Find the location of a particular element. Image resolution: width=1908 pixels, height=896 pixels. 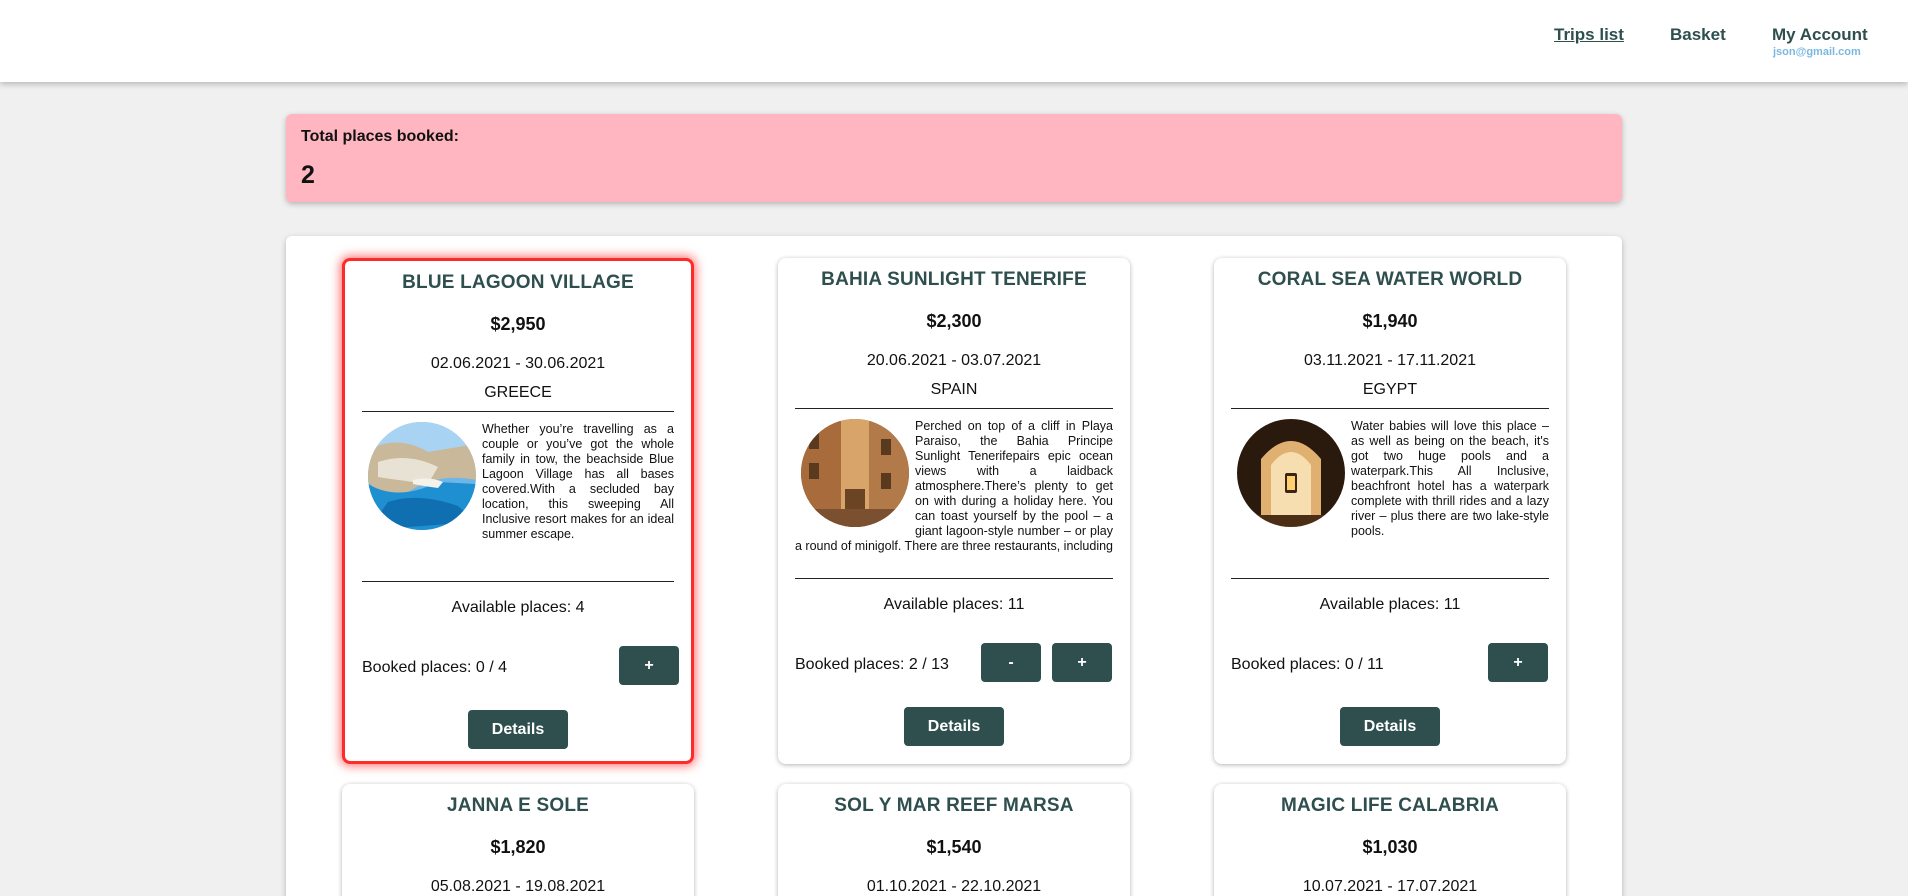

trip-name: JANNA E SOLE is located at coordinates (518, 805).